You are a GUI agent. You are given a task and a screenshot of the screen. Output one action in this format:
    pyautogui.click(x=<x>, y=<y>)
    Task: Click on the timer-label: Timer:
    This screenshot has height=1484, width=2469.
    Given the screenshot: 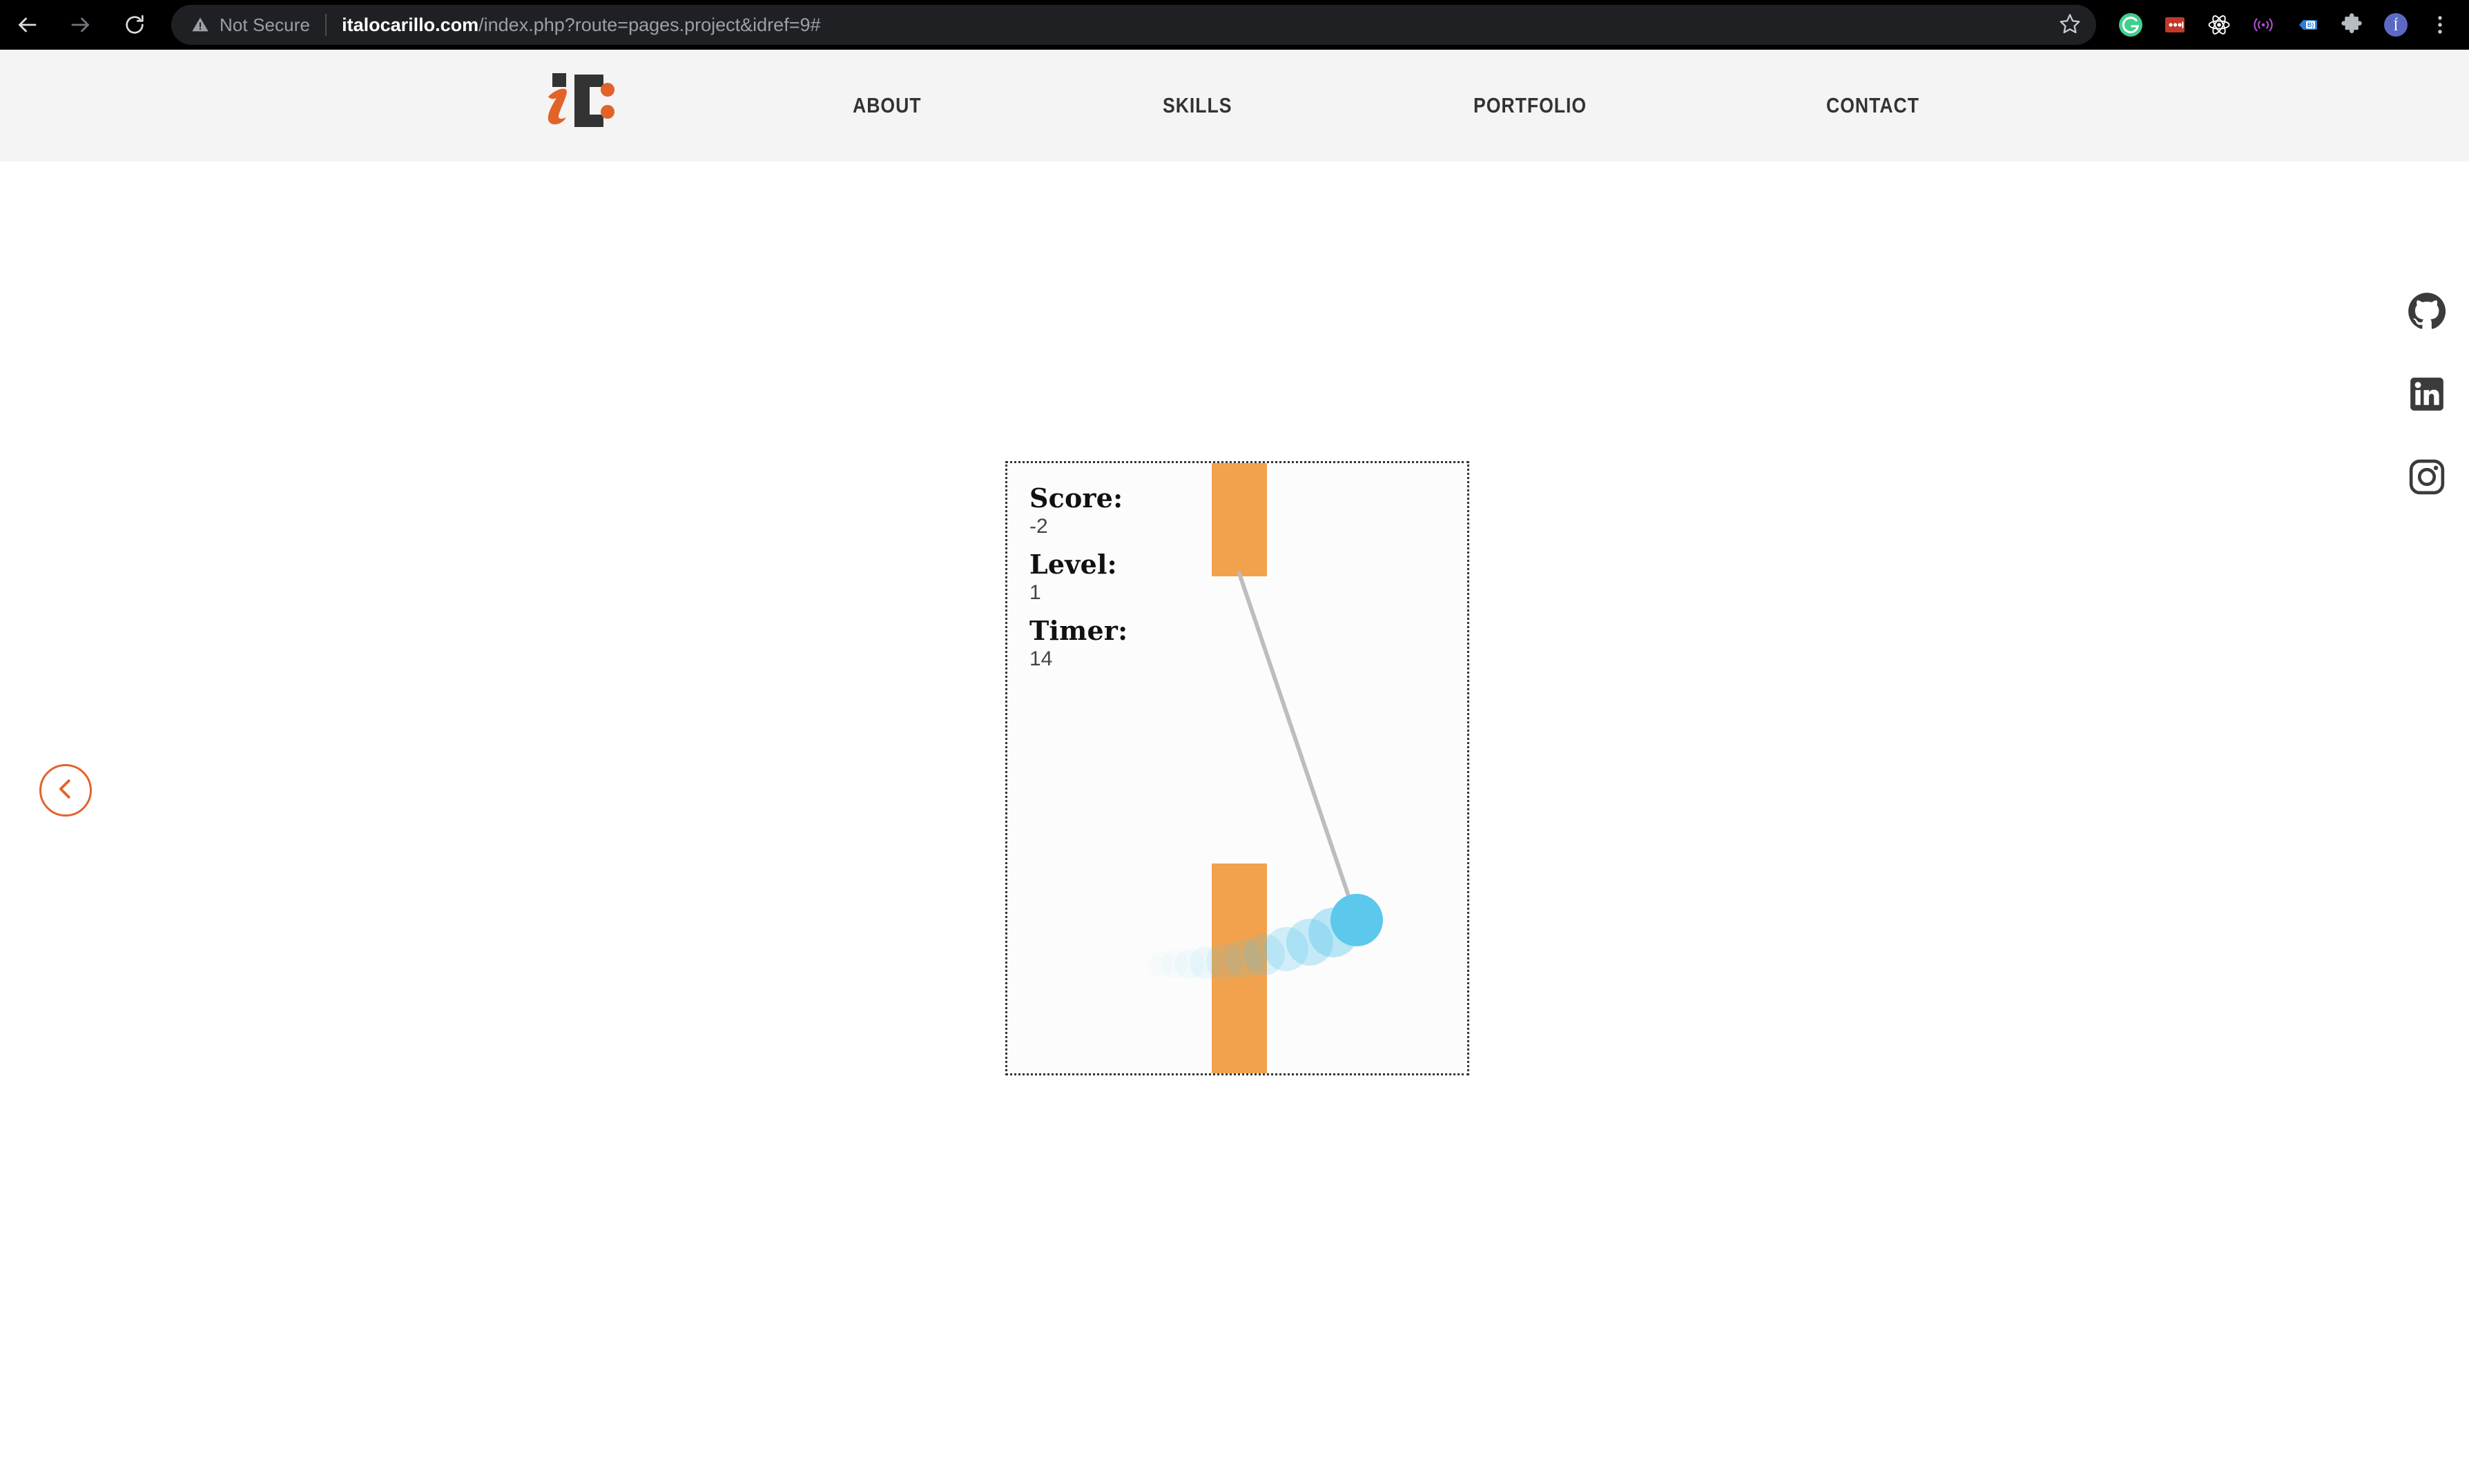 What is the action you would take?
    pyautogui.click(x=1078, y=631)
    